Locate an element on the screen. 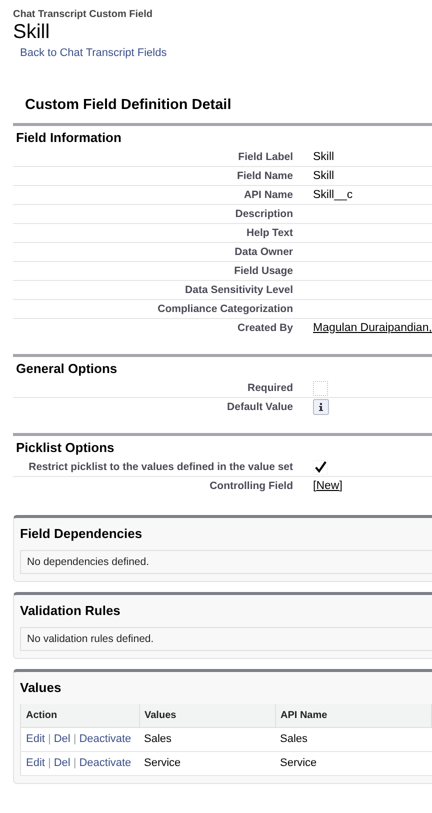 The width and height of the screenshot is (432, 813). field-label: Restrict picklist to the values defined in the value set is located at coordinates (160, 467).